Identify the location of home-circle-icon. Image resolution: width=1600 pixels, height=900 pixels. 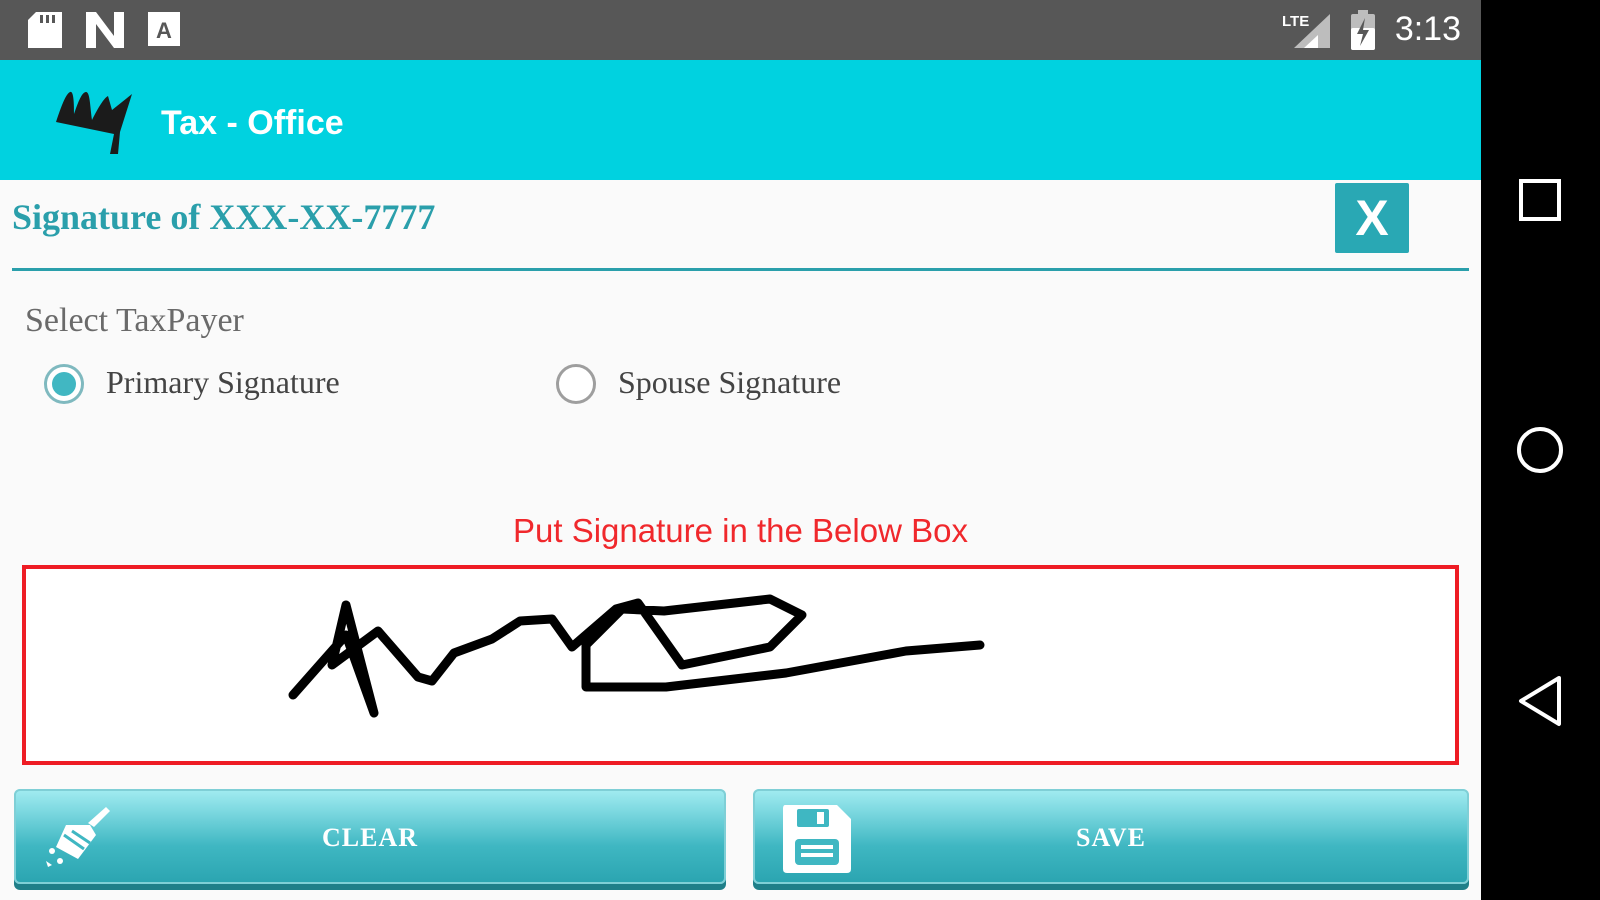
(1540, 450).